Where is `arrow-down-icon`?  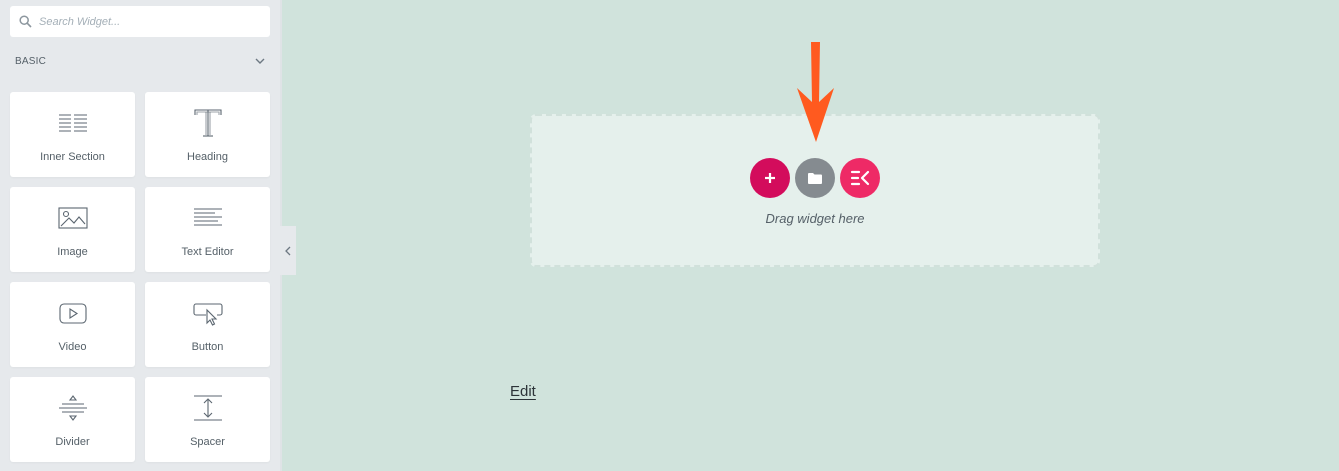
arrow-down-icon is located at coordinates (815, 92).